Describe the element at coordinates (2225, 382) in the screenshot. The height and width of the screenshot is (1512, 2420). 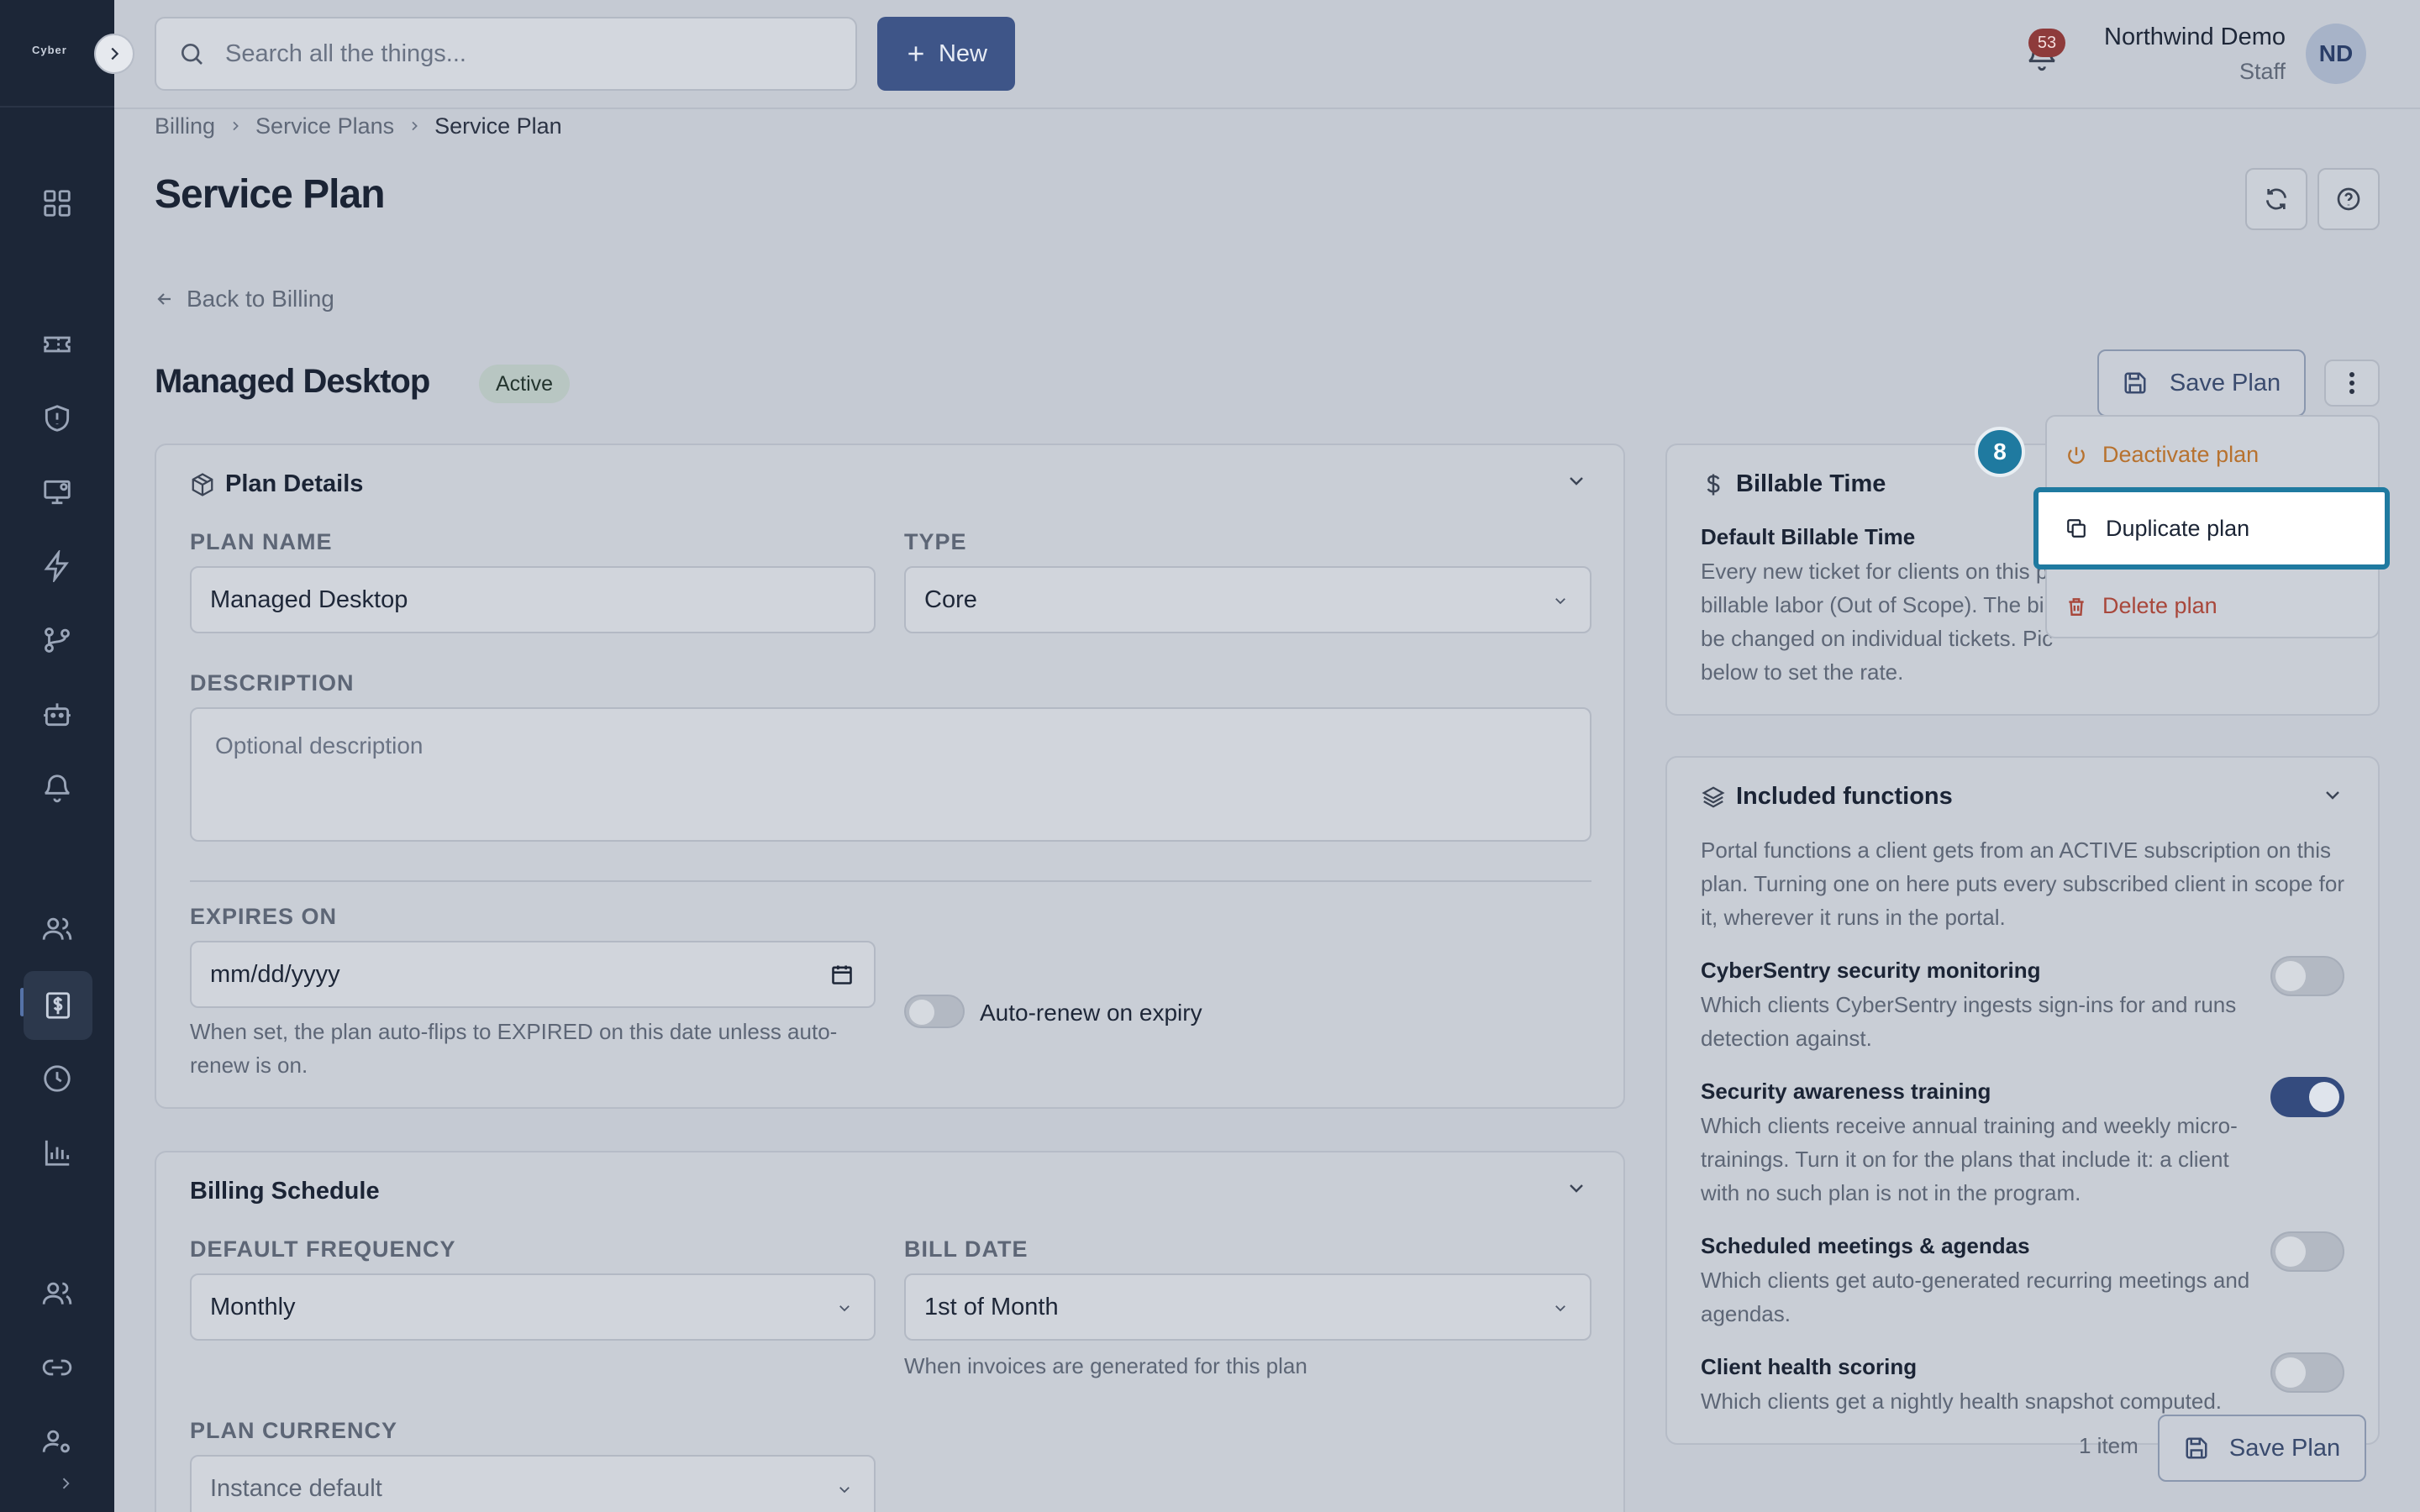
I see `save-plan-label: Save Plan` at that location.